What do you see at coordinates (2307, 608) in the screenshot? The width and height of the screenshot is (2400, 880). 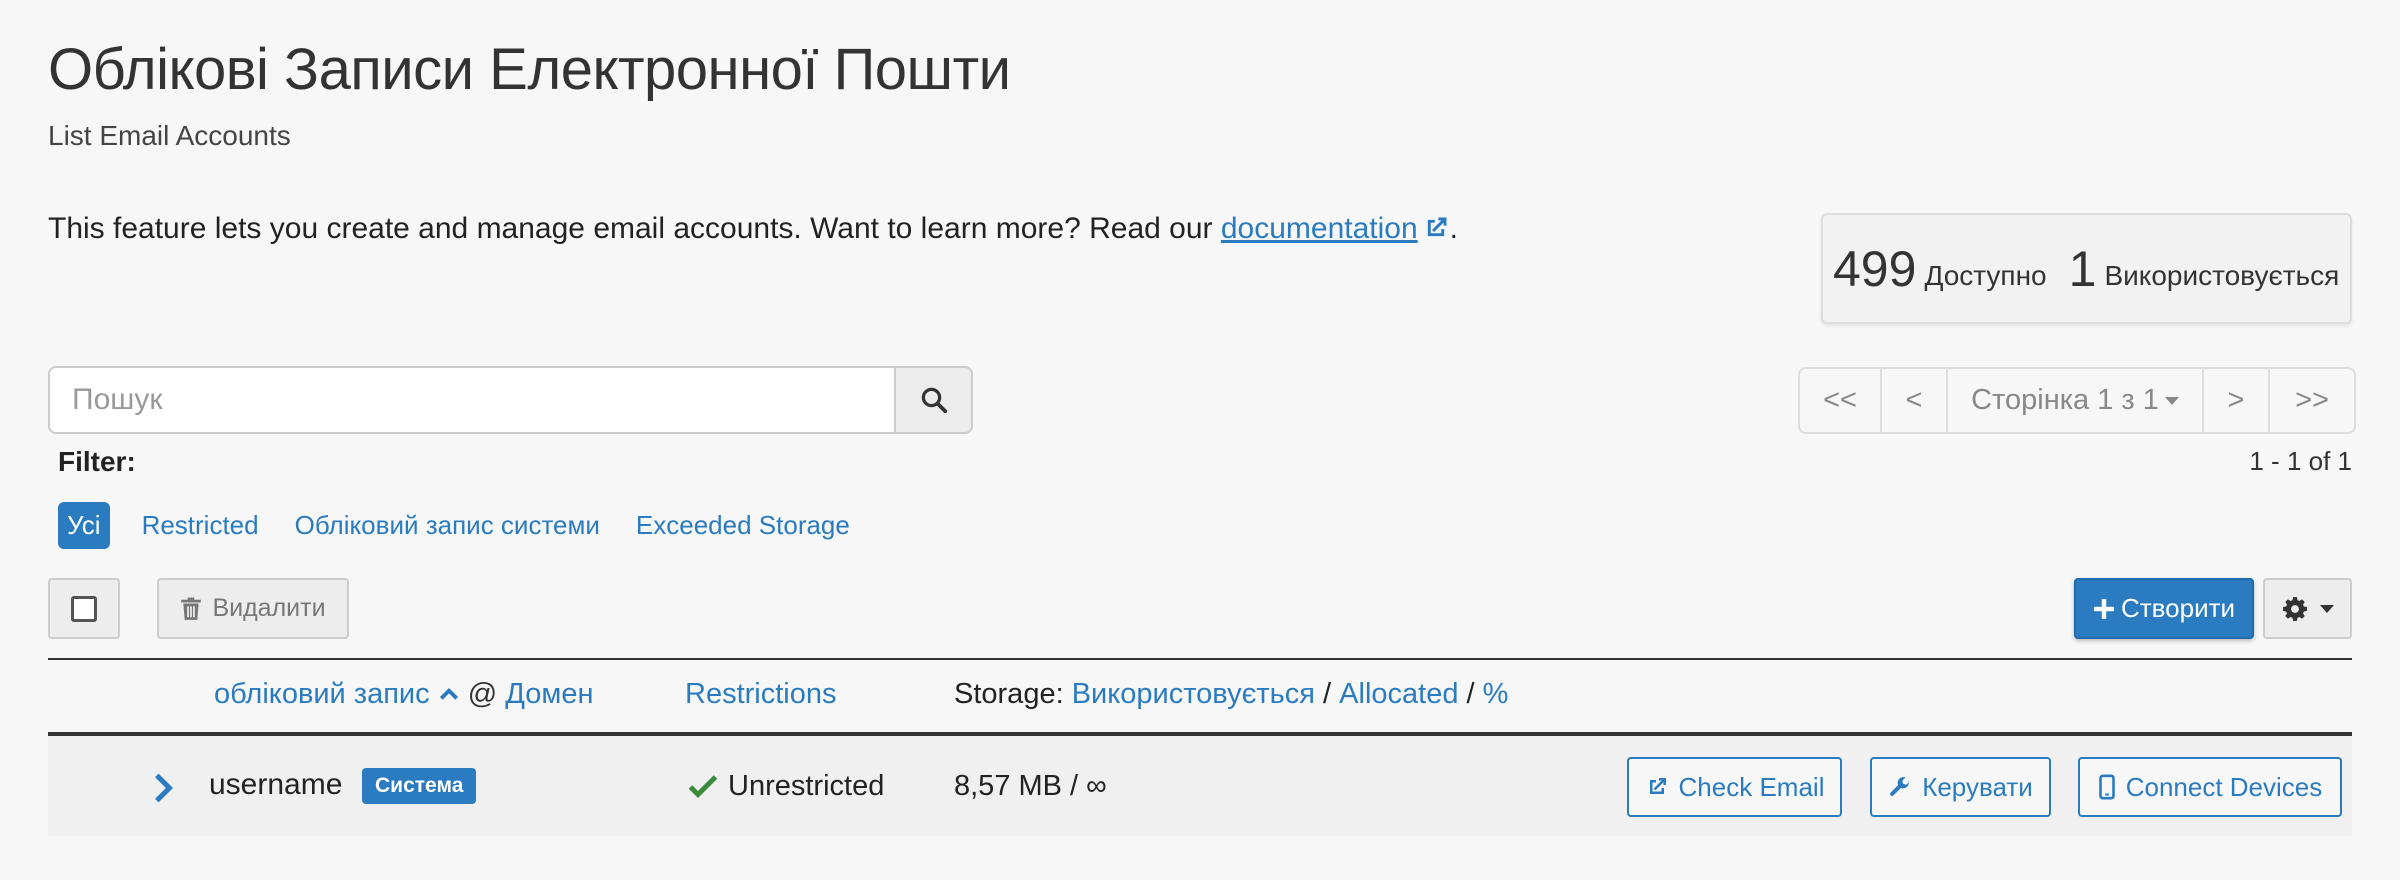 I see `settings-dropdown-button` at bounding box center [2307, 608].